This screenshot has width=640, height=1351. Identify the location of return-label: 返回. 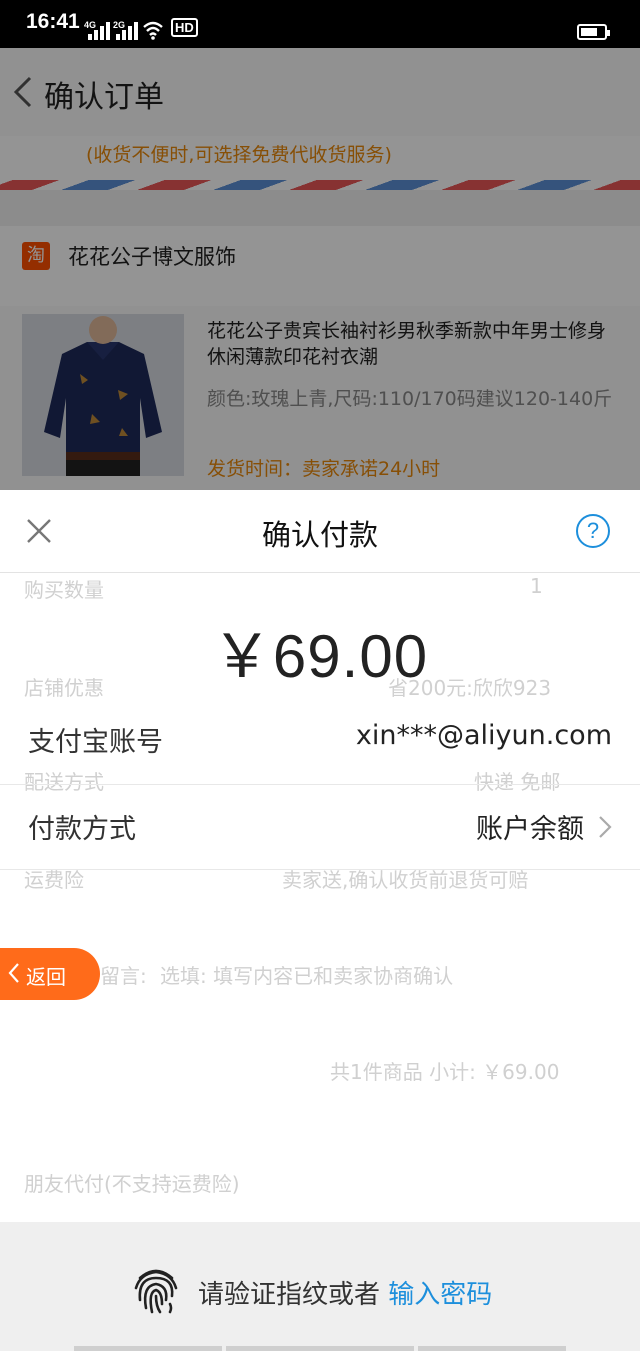
(46, 977).